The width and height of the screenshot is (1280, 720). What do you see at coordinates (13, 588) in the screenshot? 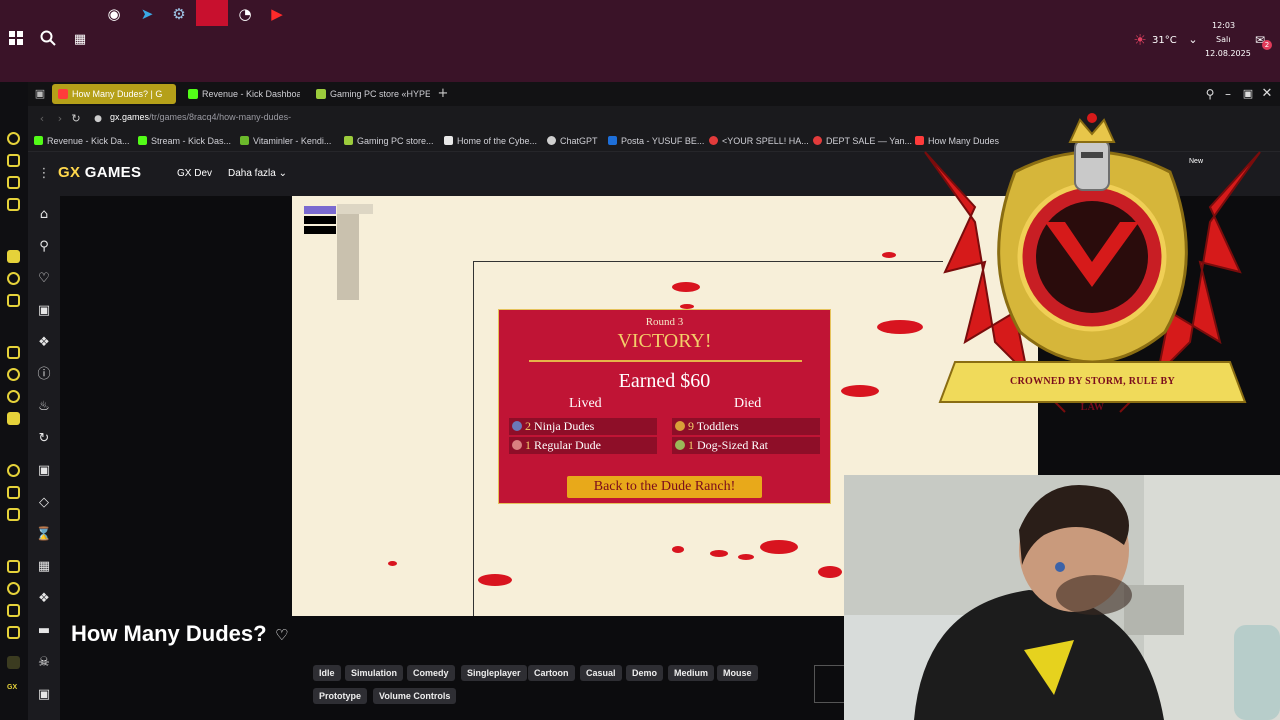
I see `heart-icon` at bounding box center [13, 588].